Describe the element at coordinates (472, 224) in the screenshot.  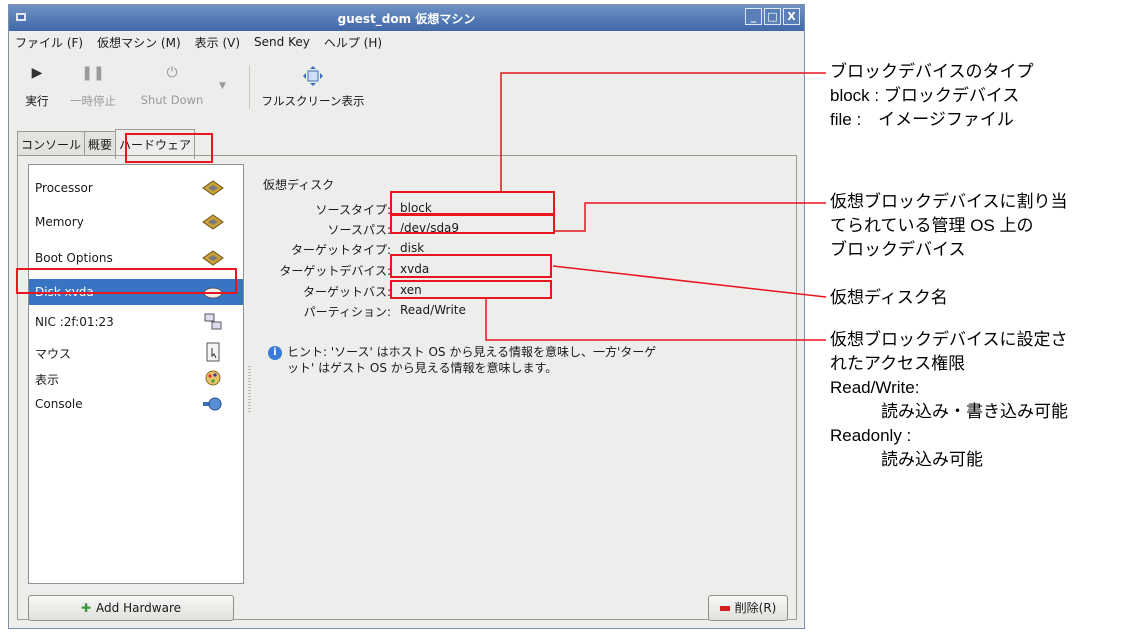
I see `highlight-source-path` at that location.